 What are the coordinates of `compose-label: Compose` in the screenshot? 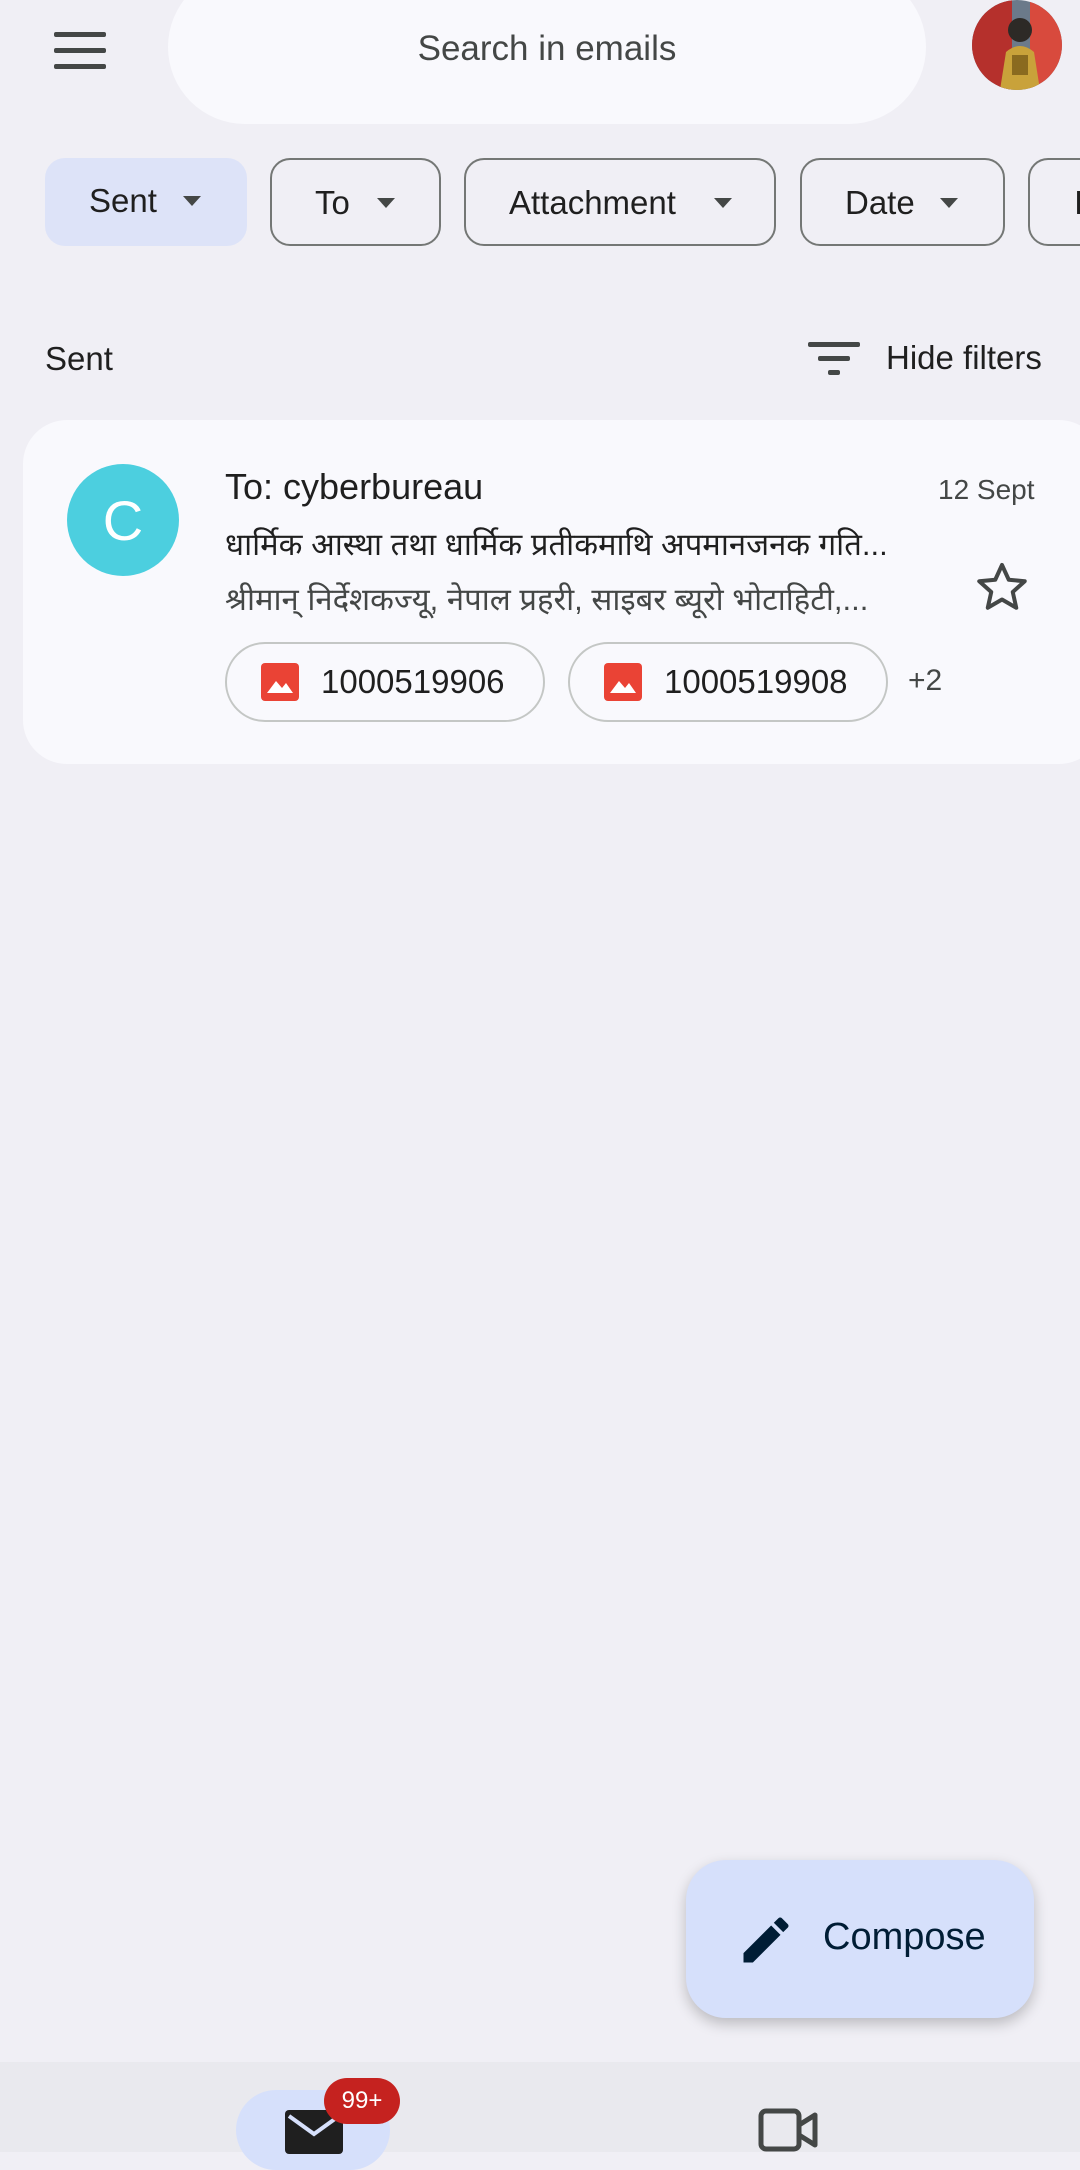 It's located at (904, 1937).